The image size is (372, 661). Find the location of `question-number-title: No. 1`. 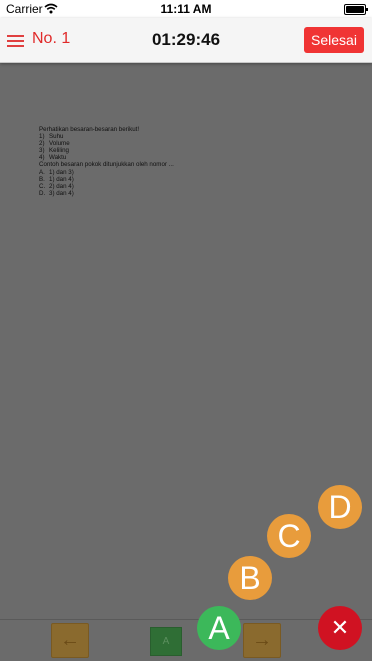

question-number-title: No. 1 is located at coordinates (51, 38).